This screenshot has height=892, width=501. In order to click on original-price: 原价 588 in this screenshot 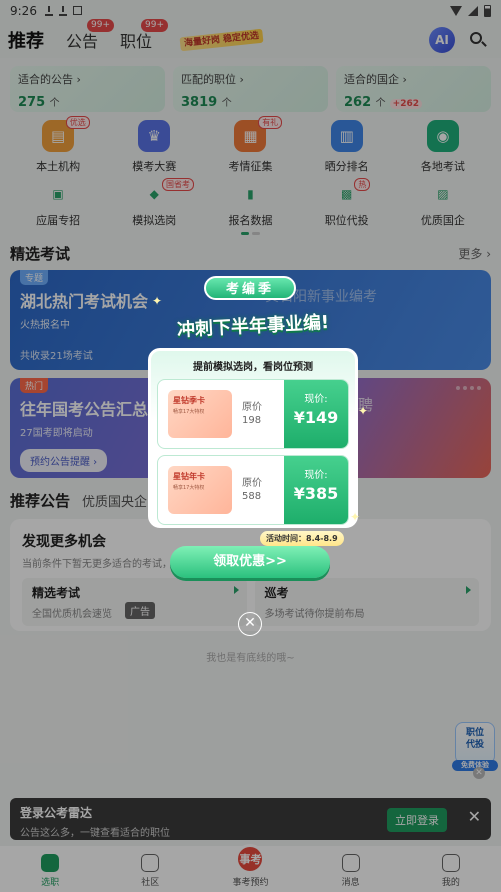, I will do `click(252, 490)`.